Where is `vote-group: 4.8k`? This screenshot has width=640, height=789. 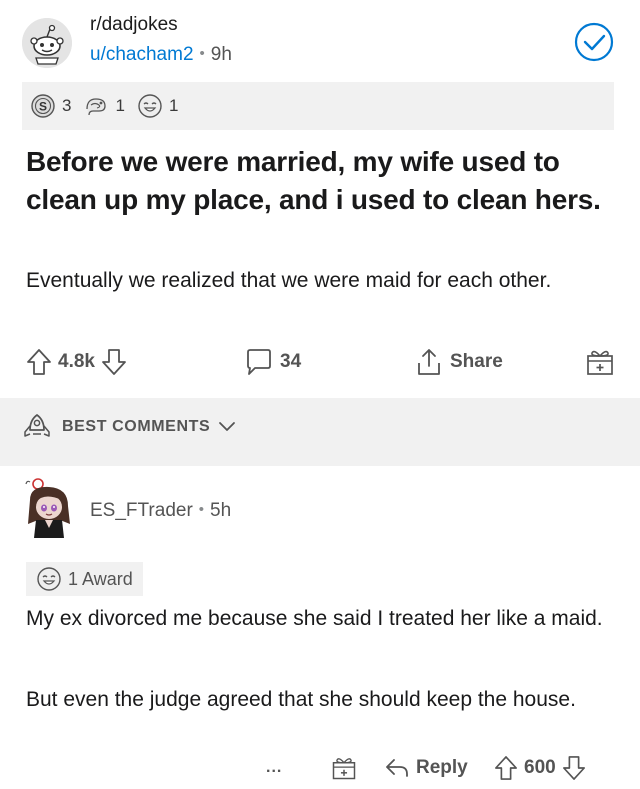 vote-group: 4.8k is located at coordinates (76, 362).